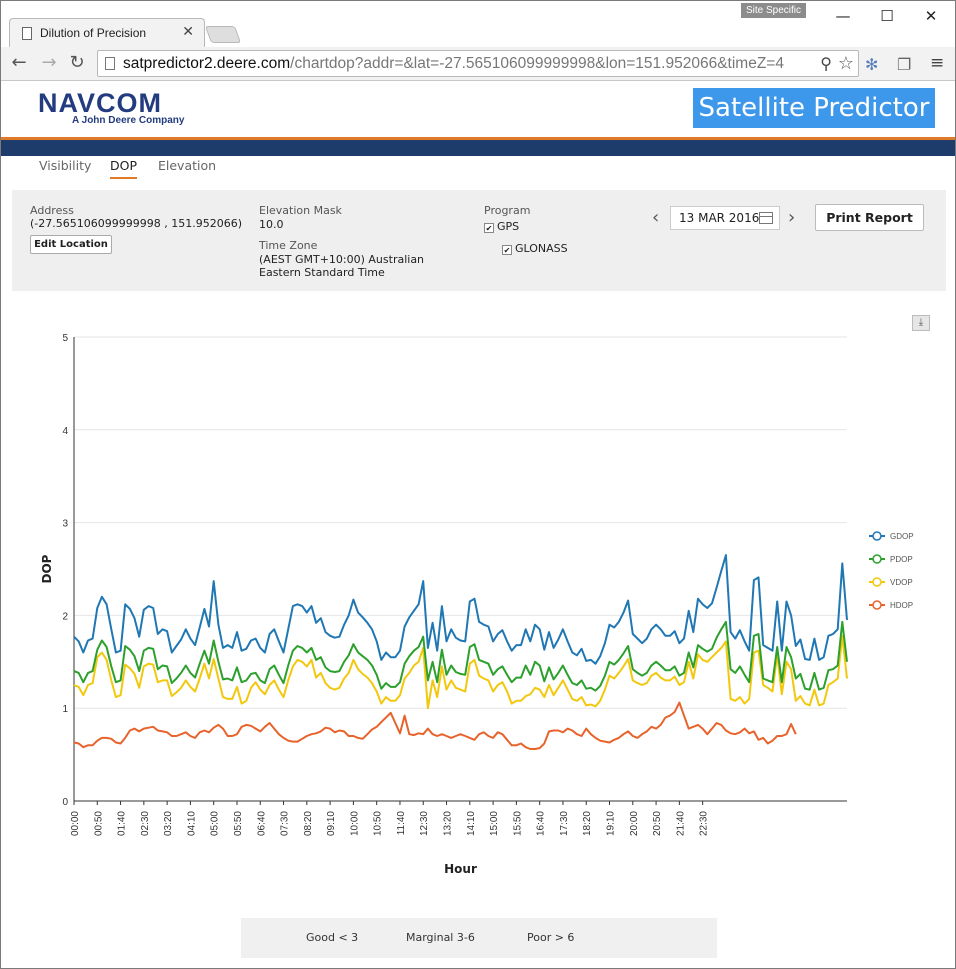 The height and width of the screenshot is (969, 956). What do you see at coordinates (587, 823) in the screenshot?
I see `x-tick-label: 18:20` at bounding box center [587, 823].